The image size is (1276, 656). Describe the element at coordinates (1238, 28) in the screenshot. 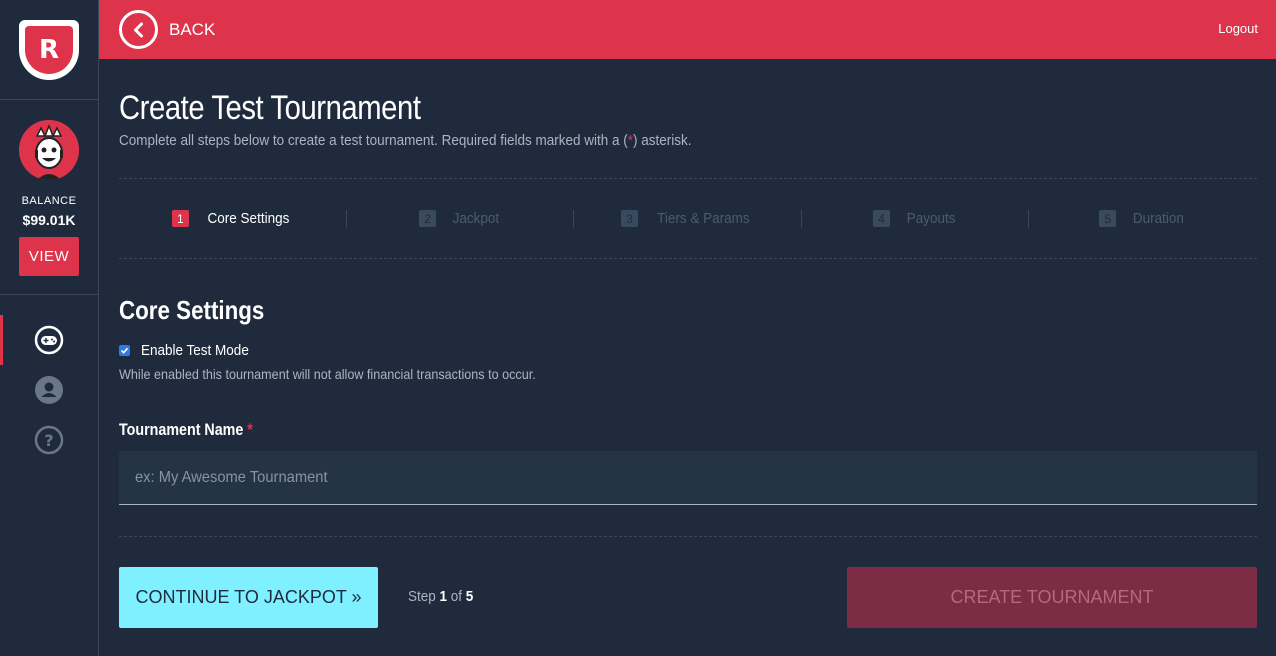

I see `logout-link: Logout` at that location.